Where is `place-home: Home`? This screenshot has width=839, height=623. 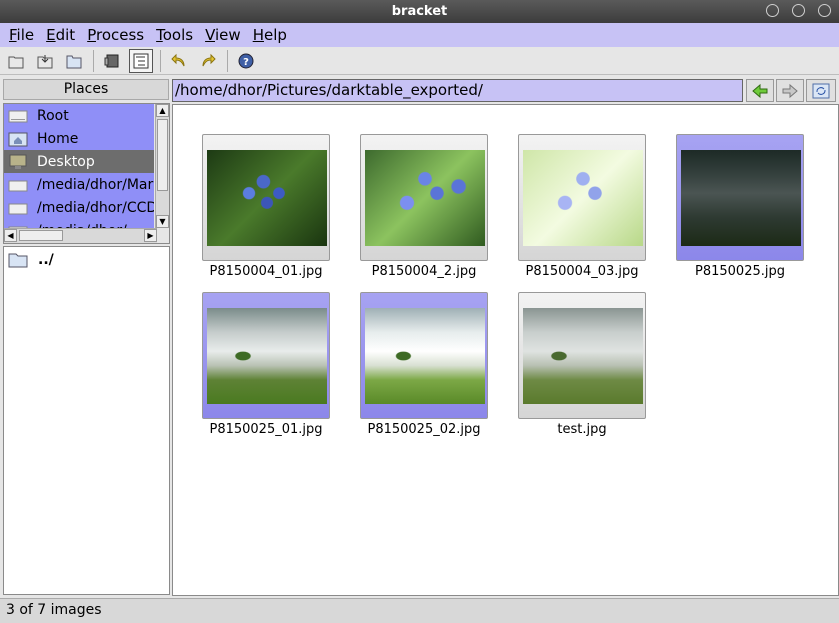 place-home: Home is located at coordinates (79, 138).